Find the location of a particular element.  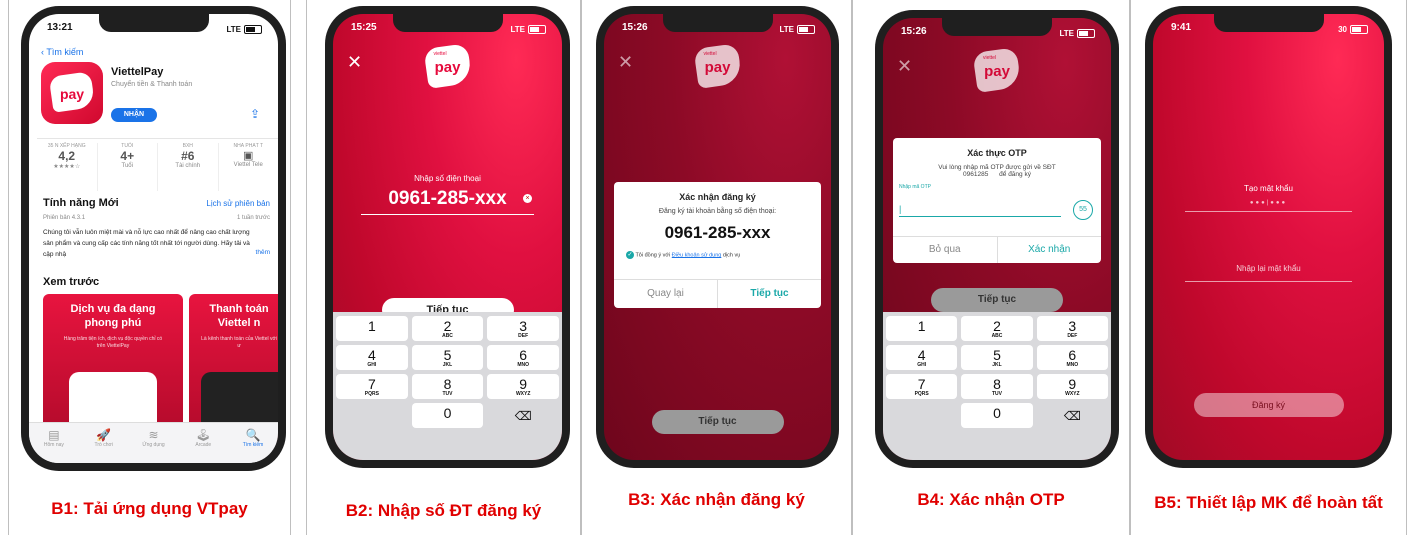

key-letters: DEF is located at coordinates (1072, 336).